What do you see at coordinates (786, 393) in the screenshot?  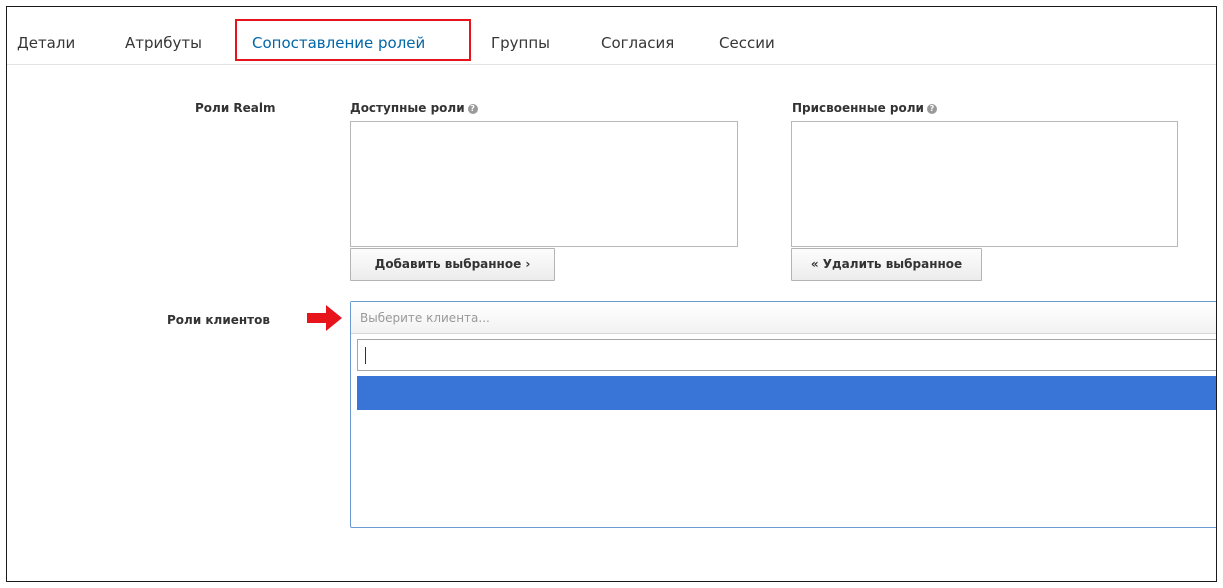 I see `client-option-highlighted` at bounding box center [786, 393].